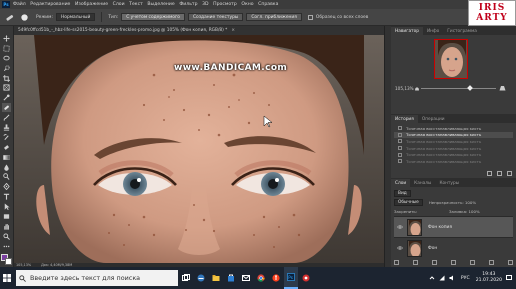 The height and width of the screenshot is (289, 516). Describe the element at coordinates (6, 97) in the screenshot. I see `eyedropper-tool-icon` at that location.